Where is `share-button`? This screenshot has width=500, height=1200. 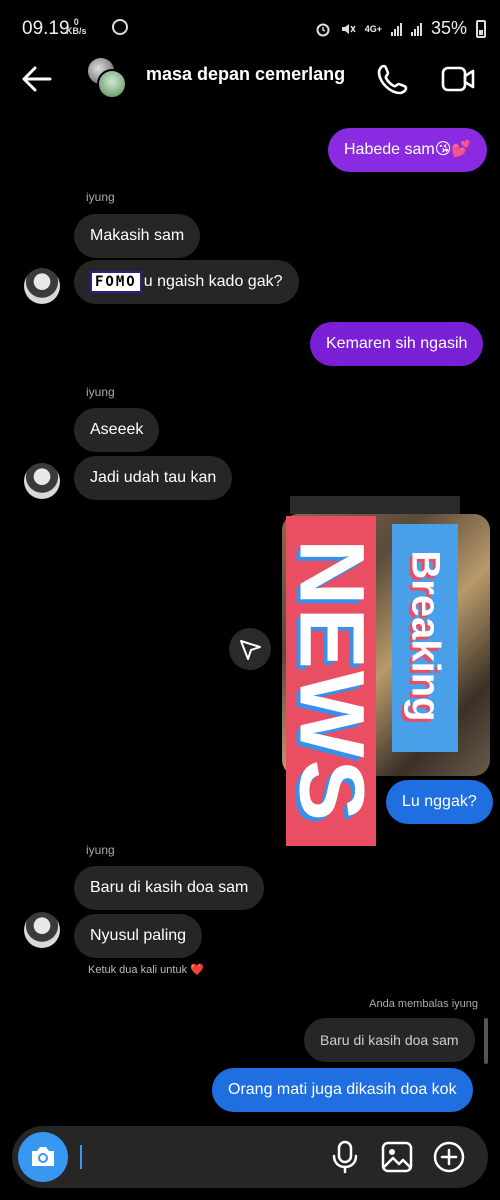 share-button is located at coordinates (250, 649).